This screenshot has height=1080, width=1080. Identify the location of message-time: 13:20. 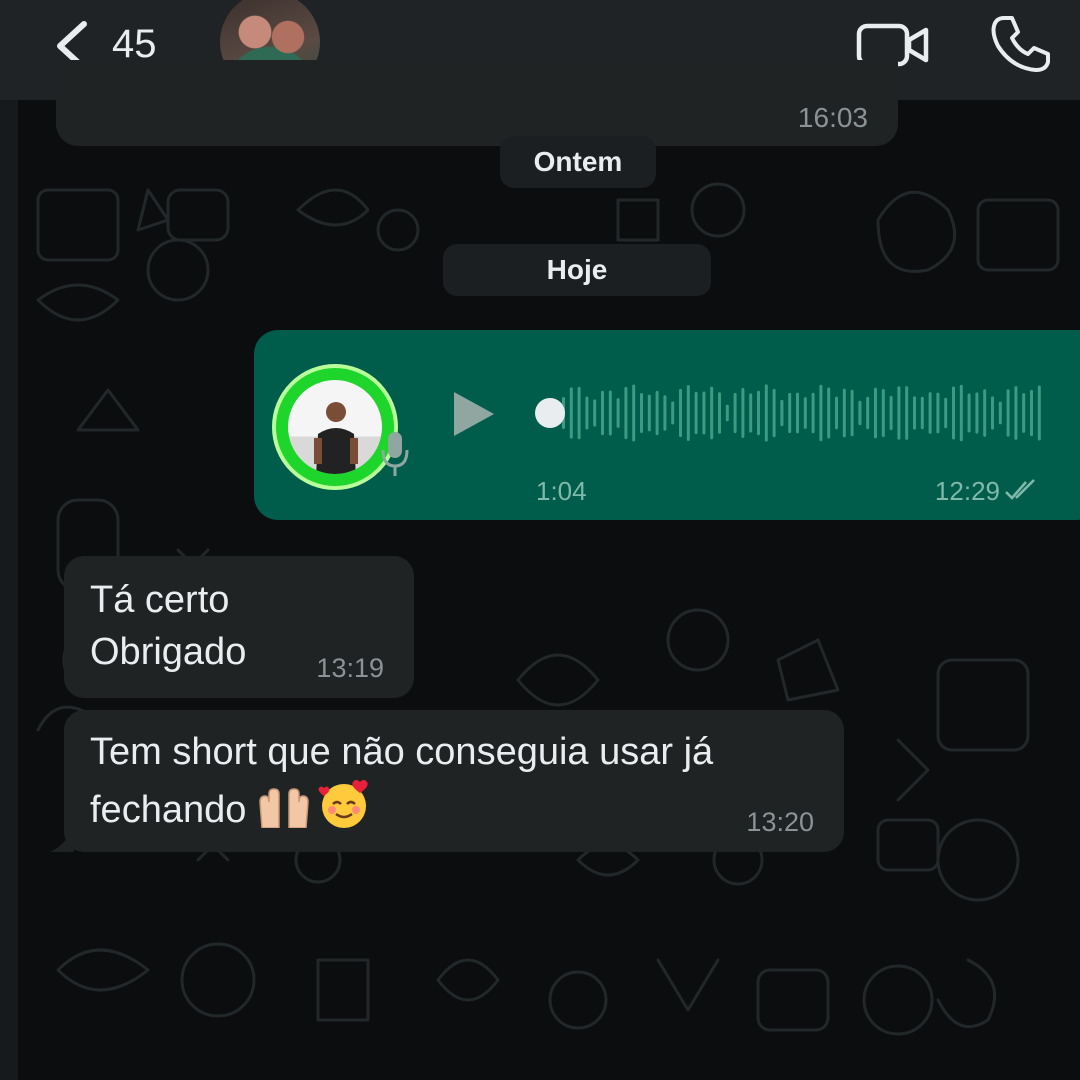
(780, 822).